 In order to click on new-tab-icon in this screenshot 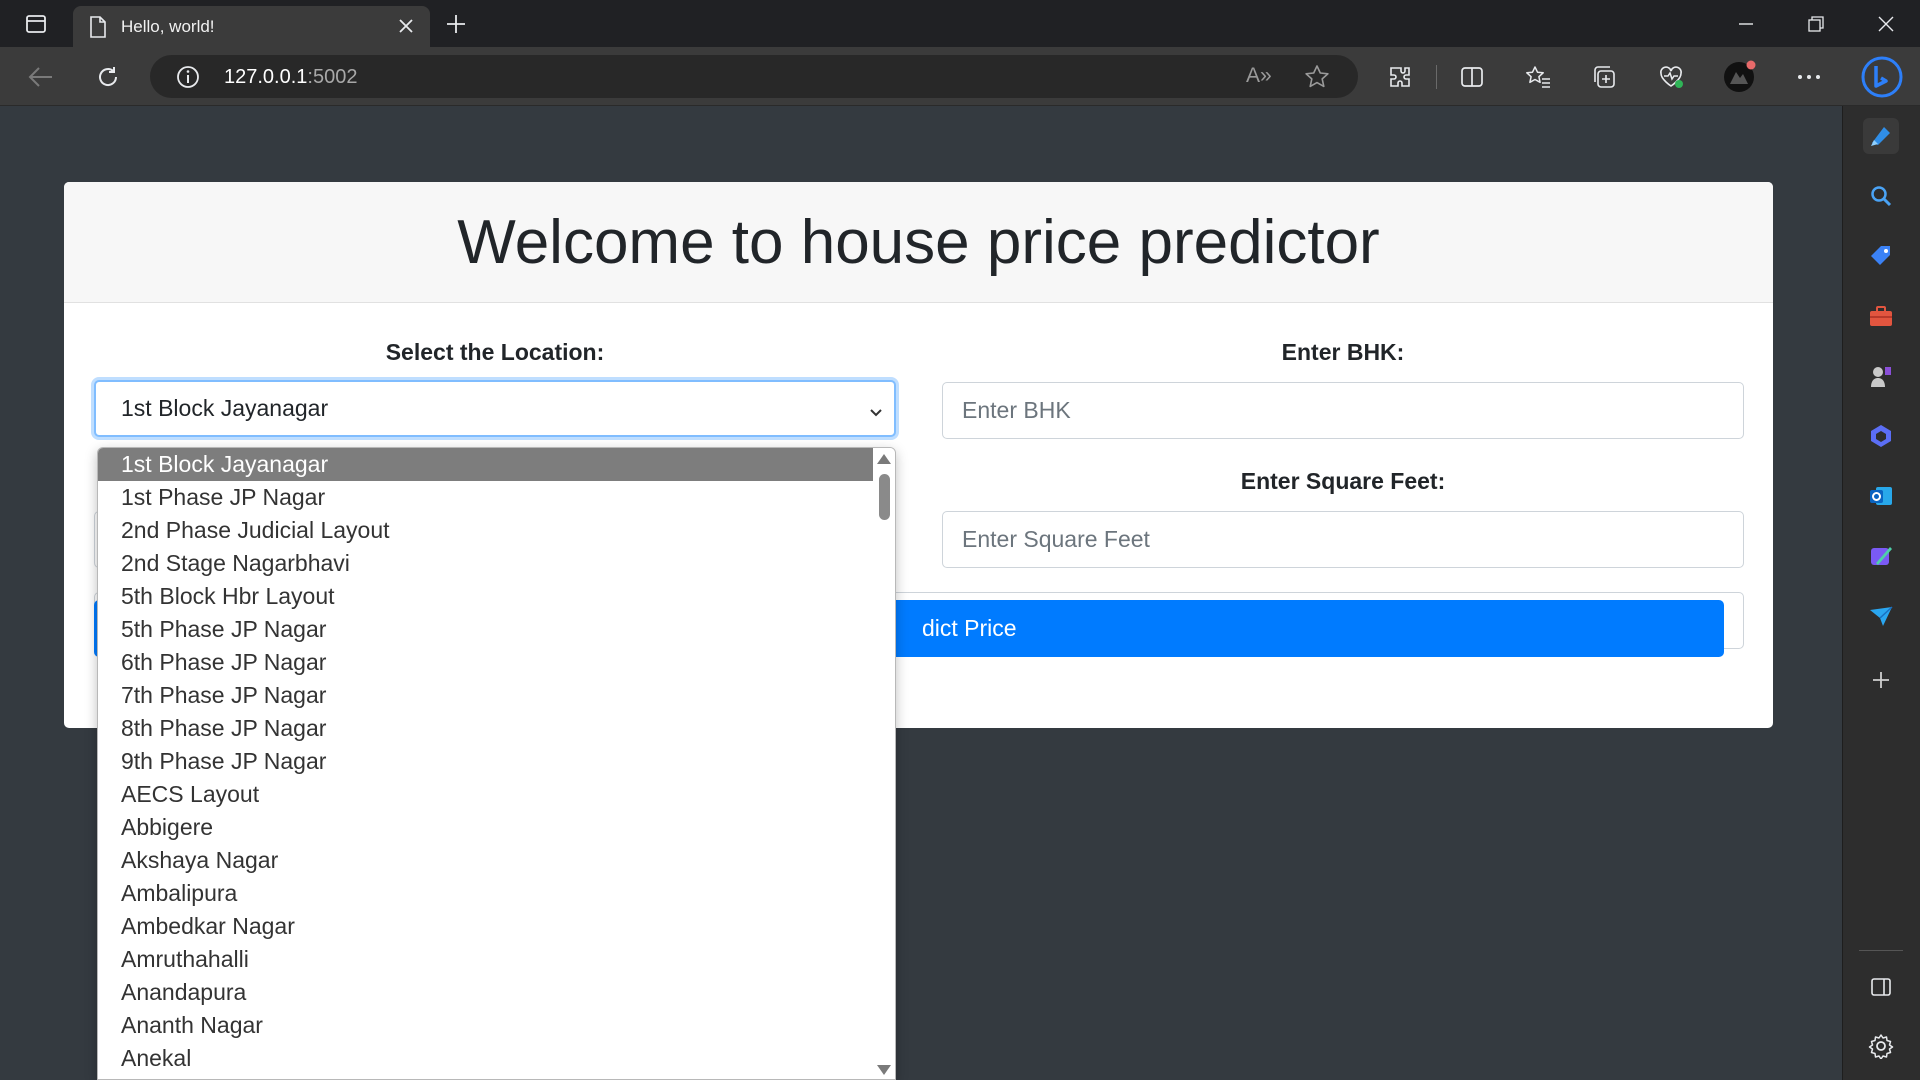, I will do `click(456, 24)`.